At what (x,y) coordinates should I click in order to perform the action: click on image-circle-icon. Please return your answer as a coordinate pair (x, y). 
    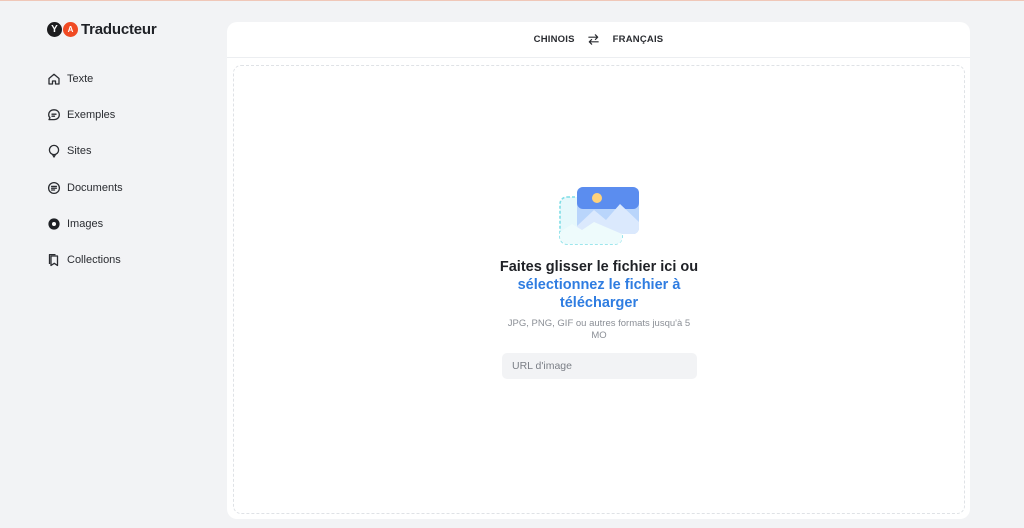
    Looking at the image, I should click on (54, 224).